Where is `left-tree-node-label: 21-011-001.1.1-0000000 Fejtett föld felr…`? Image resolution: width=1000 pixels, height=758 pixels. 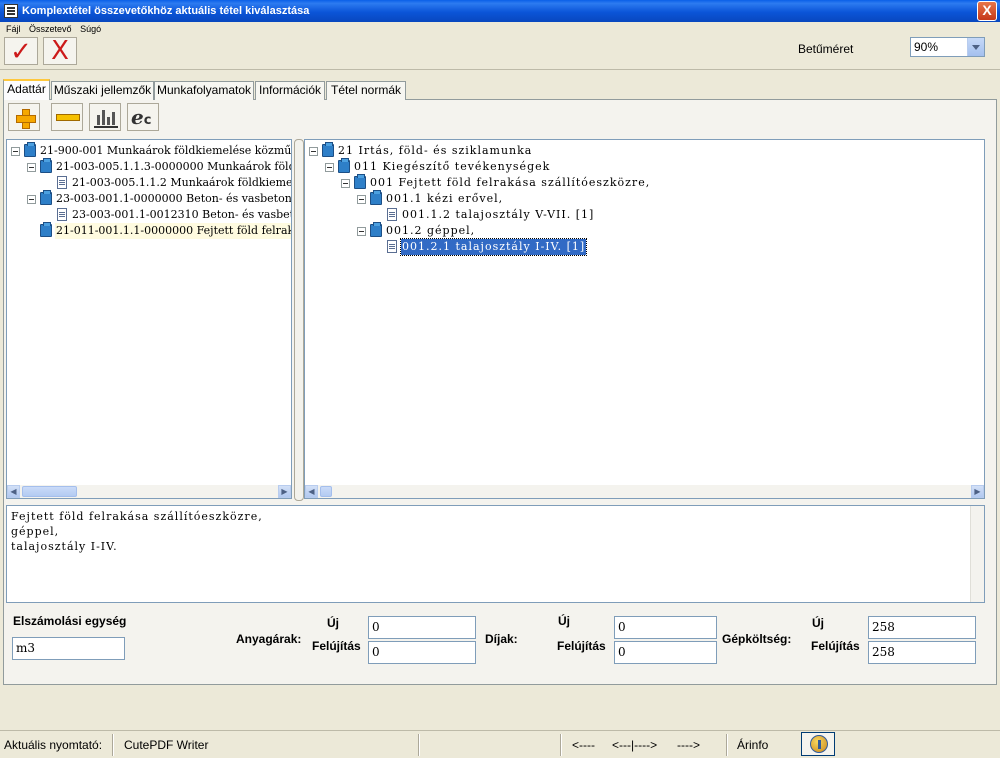
left-tree-node-label: 21-011-001.1.1-0000000 Fejtett föld felr… is located at coordinates (173, 231).